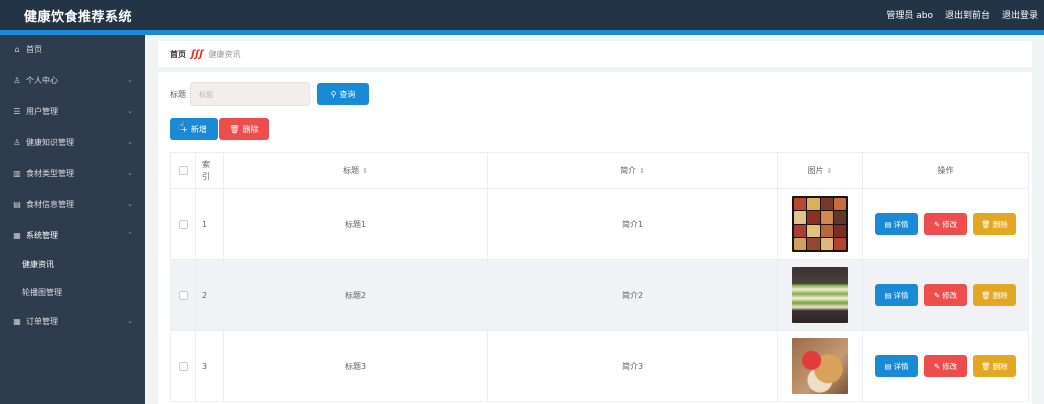  What do you see at coordinates (72, 264) in the screenshot?
I see `sidebar-subitem-health-news: 健康资讯` at bounding box center [72, 264].